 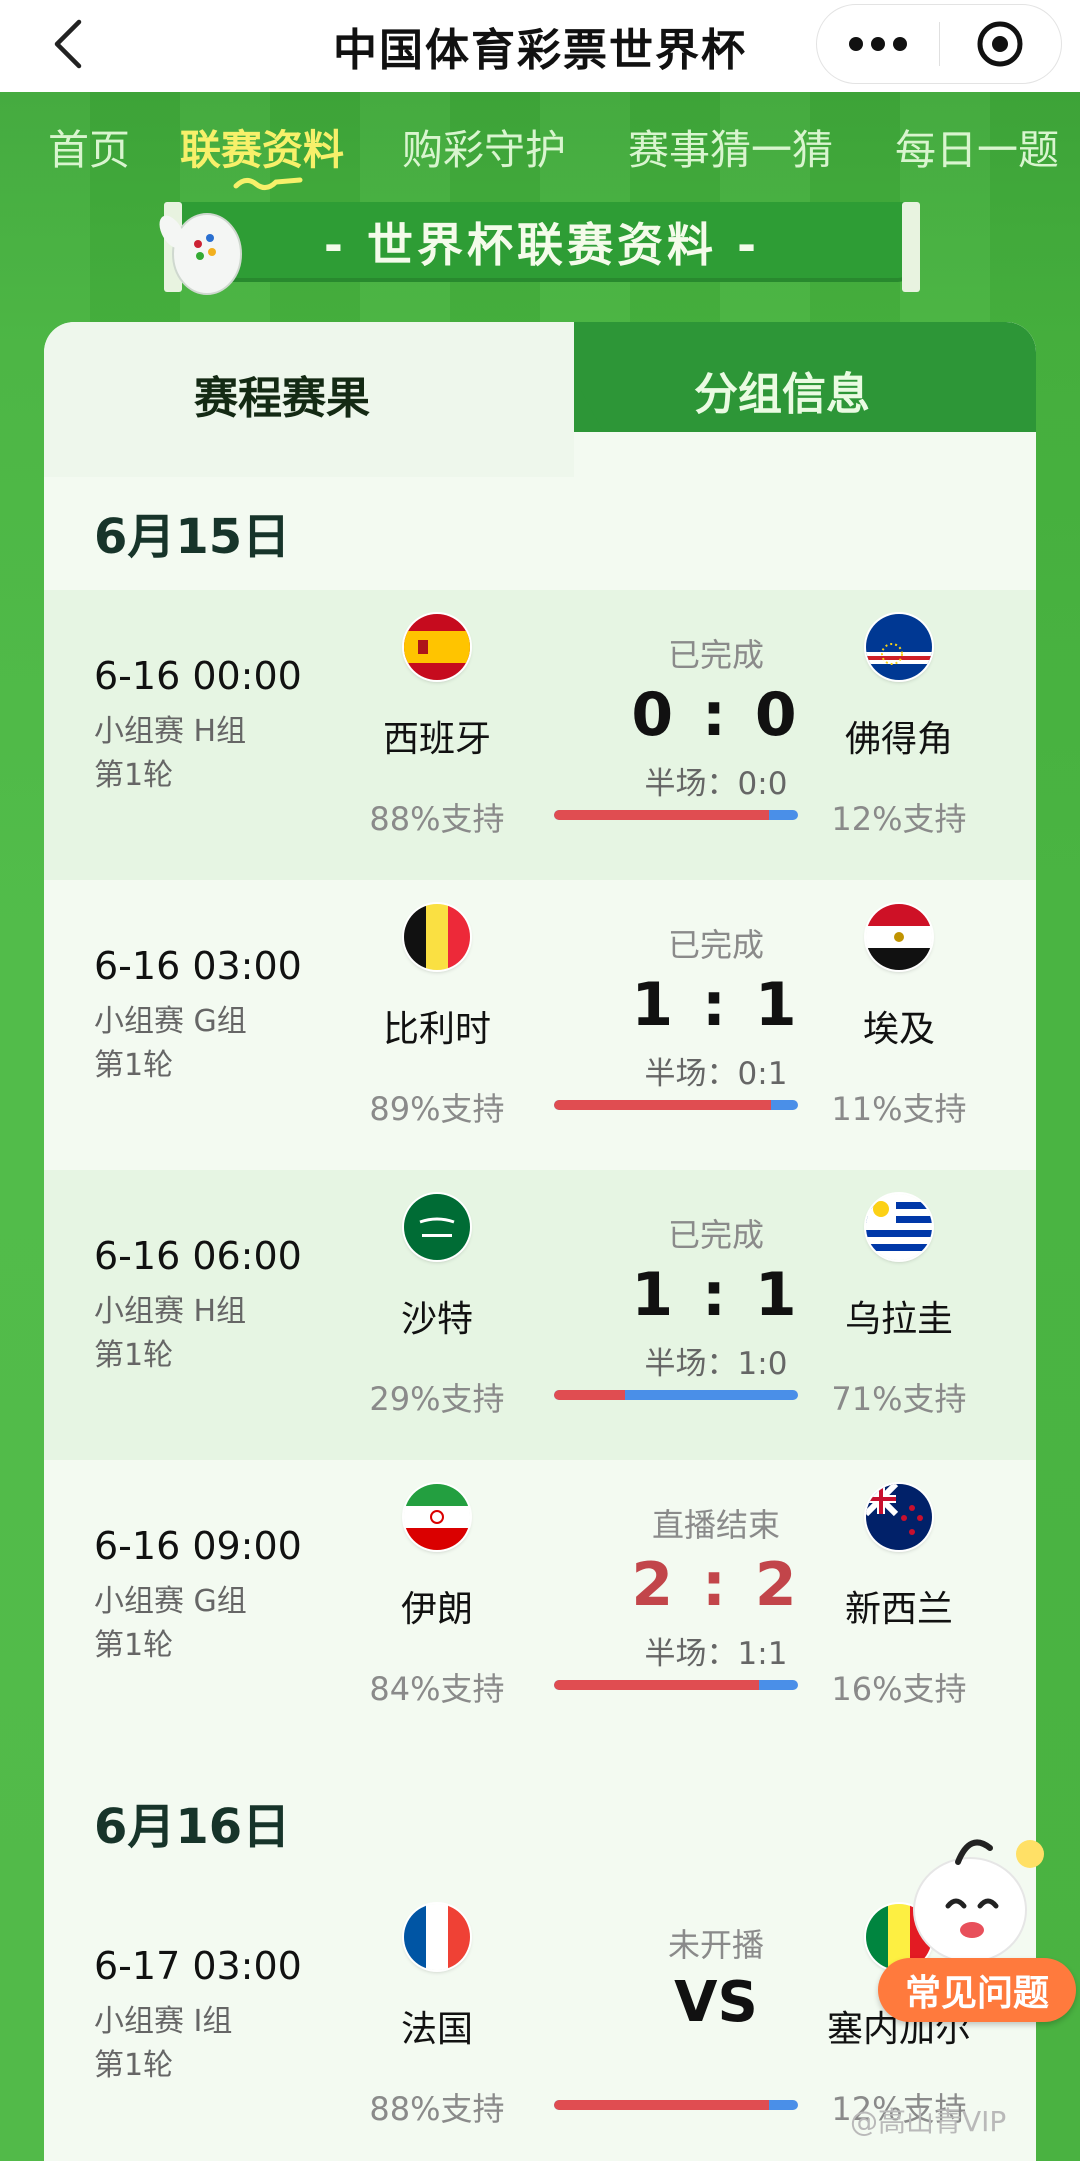 I want to click on tab-group-info-label: 分组信息, so click(x=782, y=394).